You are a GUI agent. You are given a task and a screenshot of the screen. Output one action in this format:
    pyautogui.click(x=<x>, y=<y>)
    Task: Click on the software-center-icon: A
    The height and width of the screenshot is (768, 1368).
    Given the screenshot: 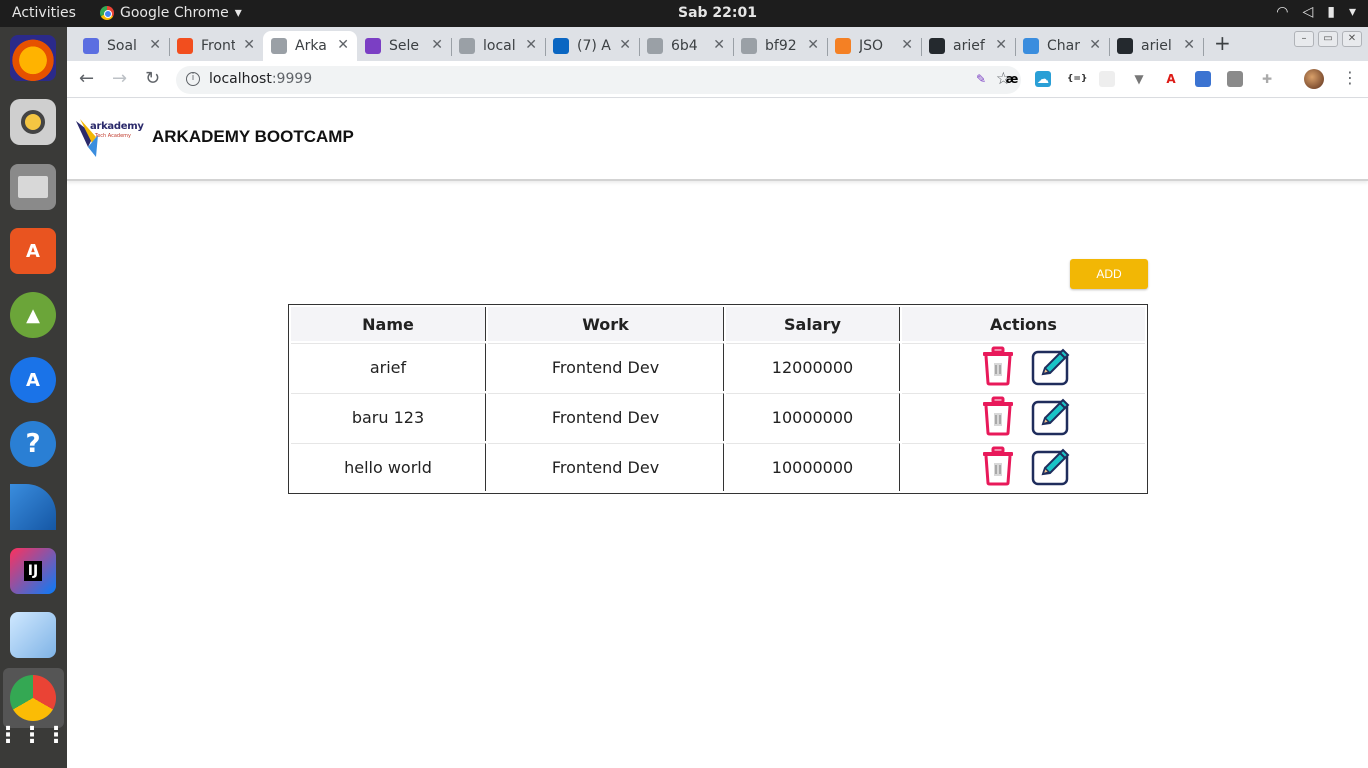 What is the action you would take?
    pyautogui.click(x=33, y=251)
    